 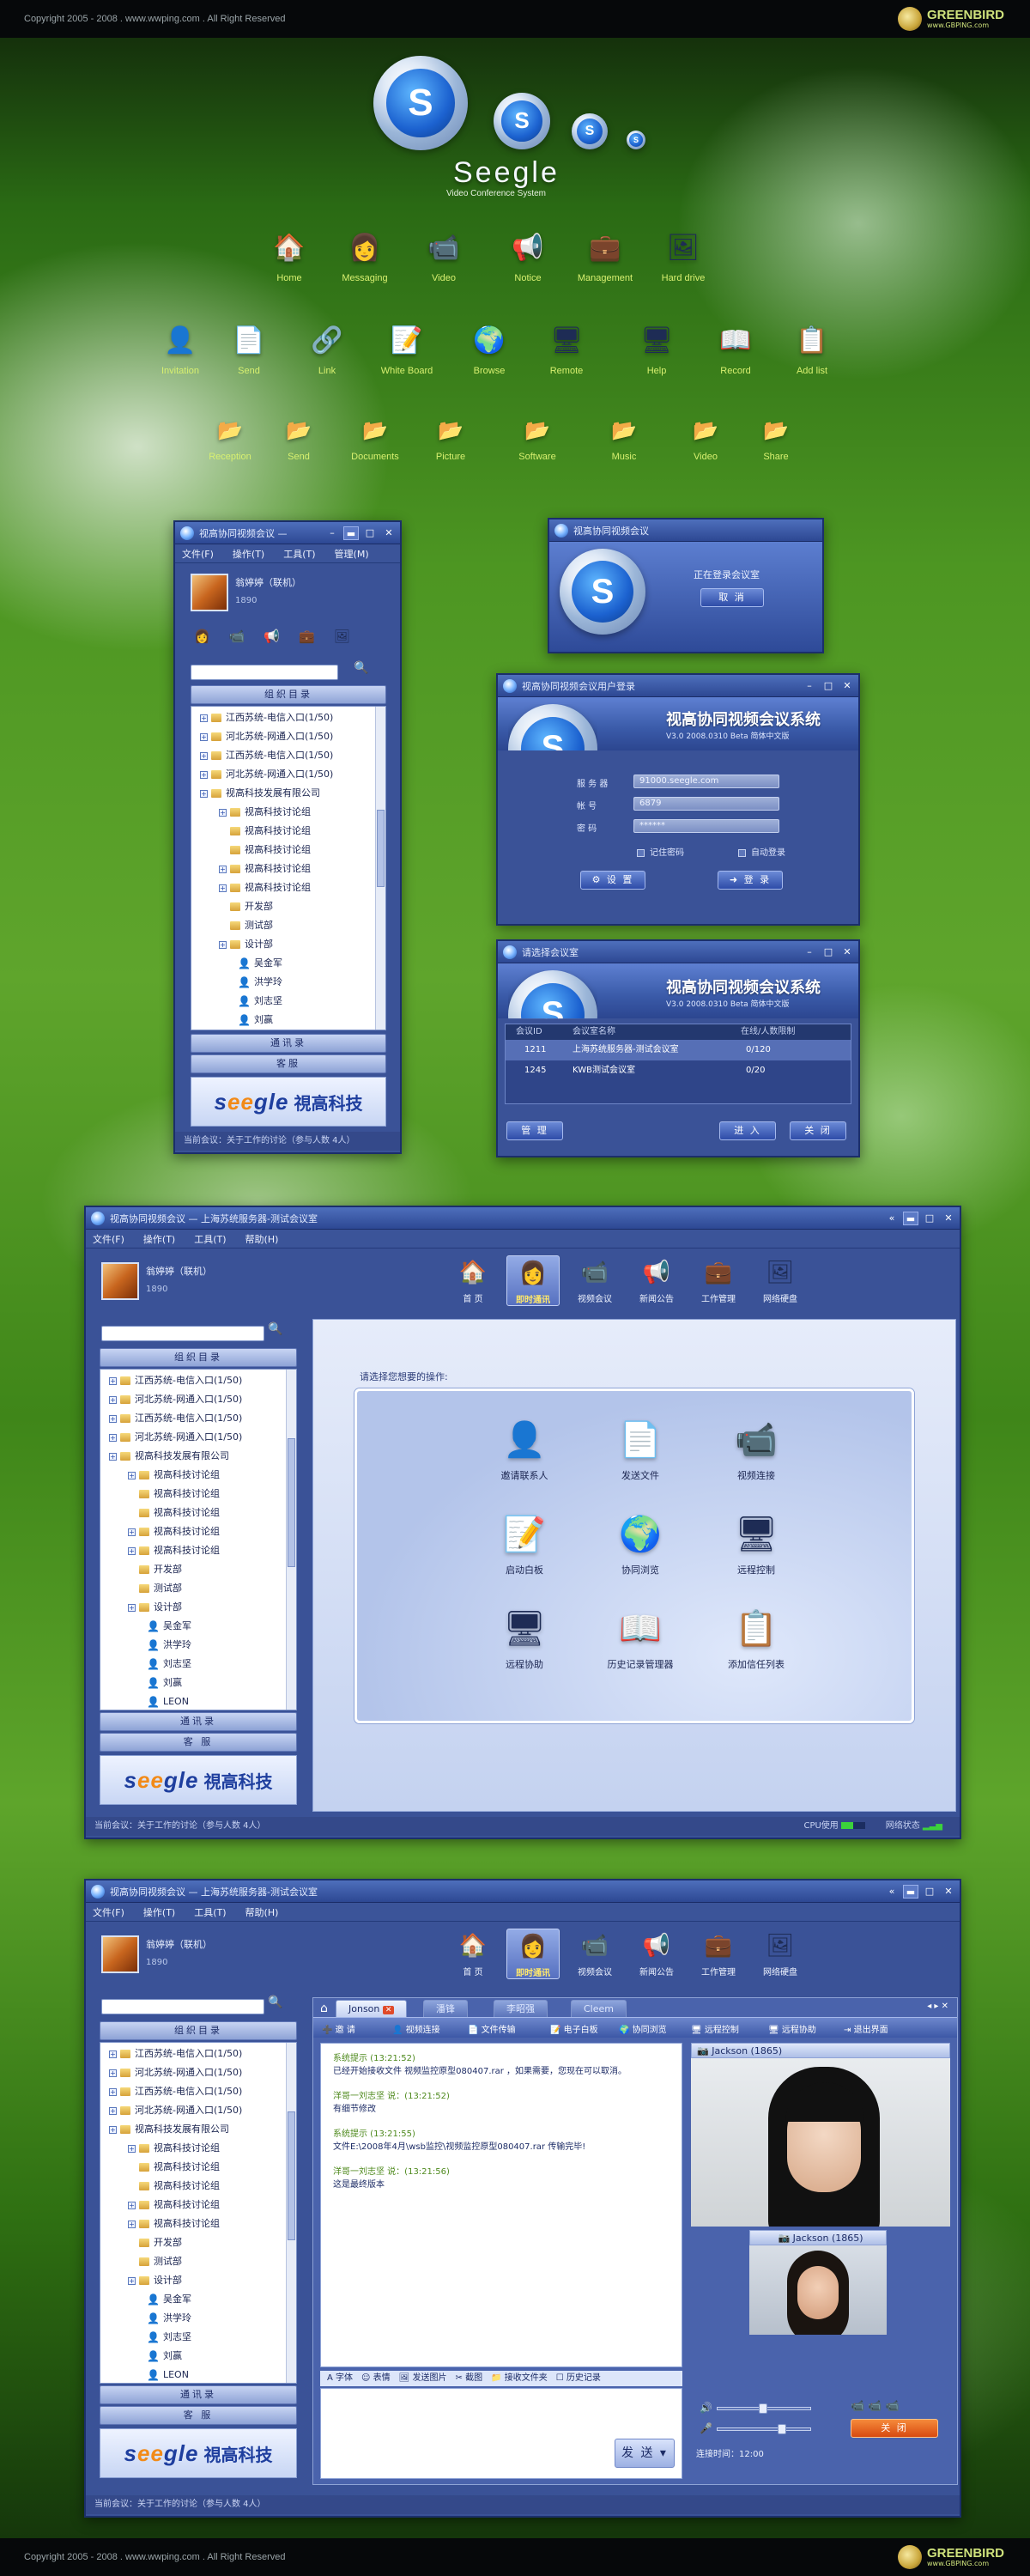 What do you see at coordinates (210, 1912) in the screenshot?
I see `menu-tools: 工具(T)` at bounding box center [210, 1912].